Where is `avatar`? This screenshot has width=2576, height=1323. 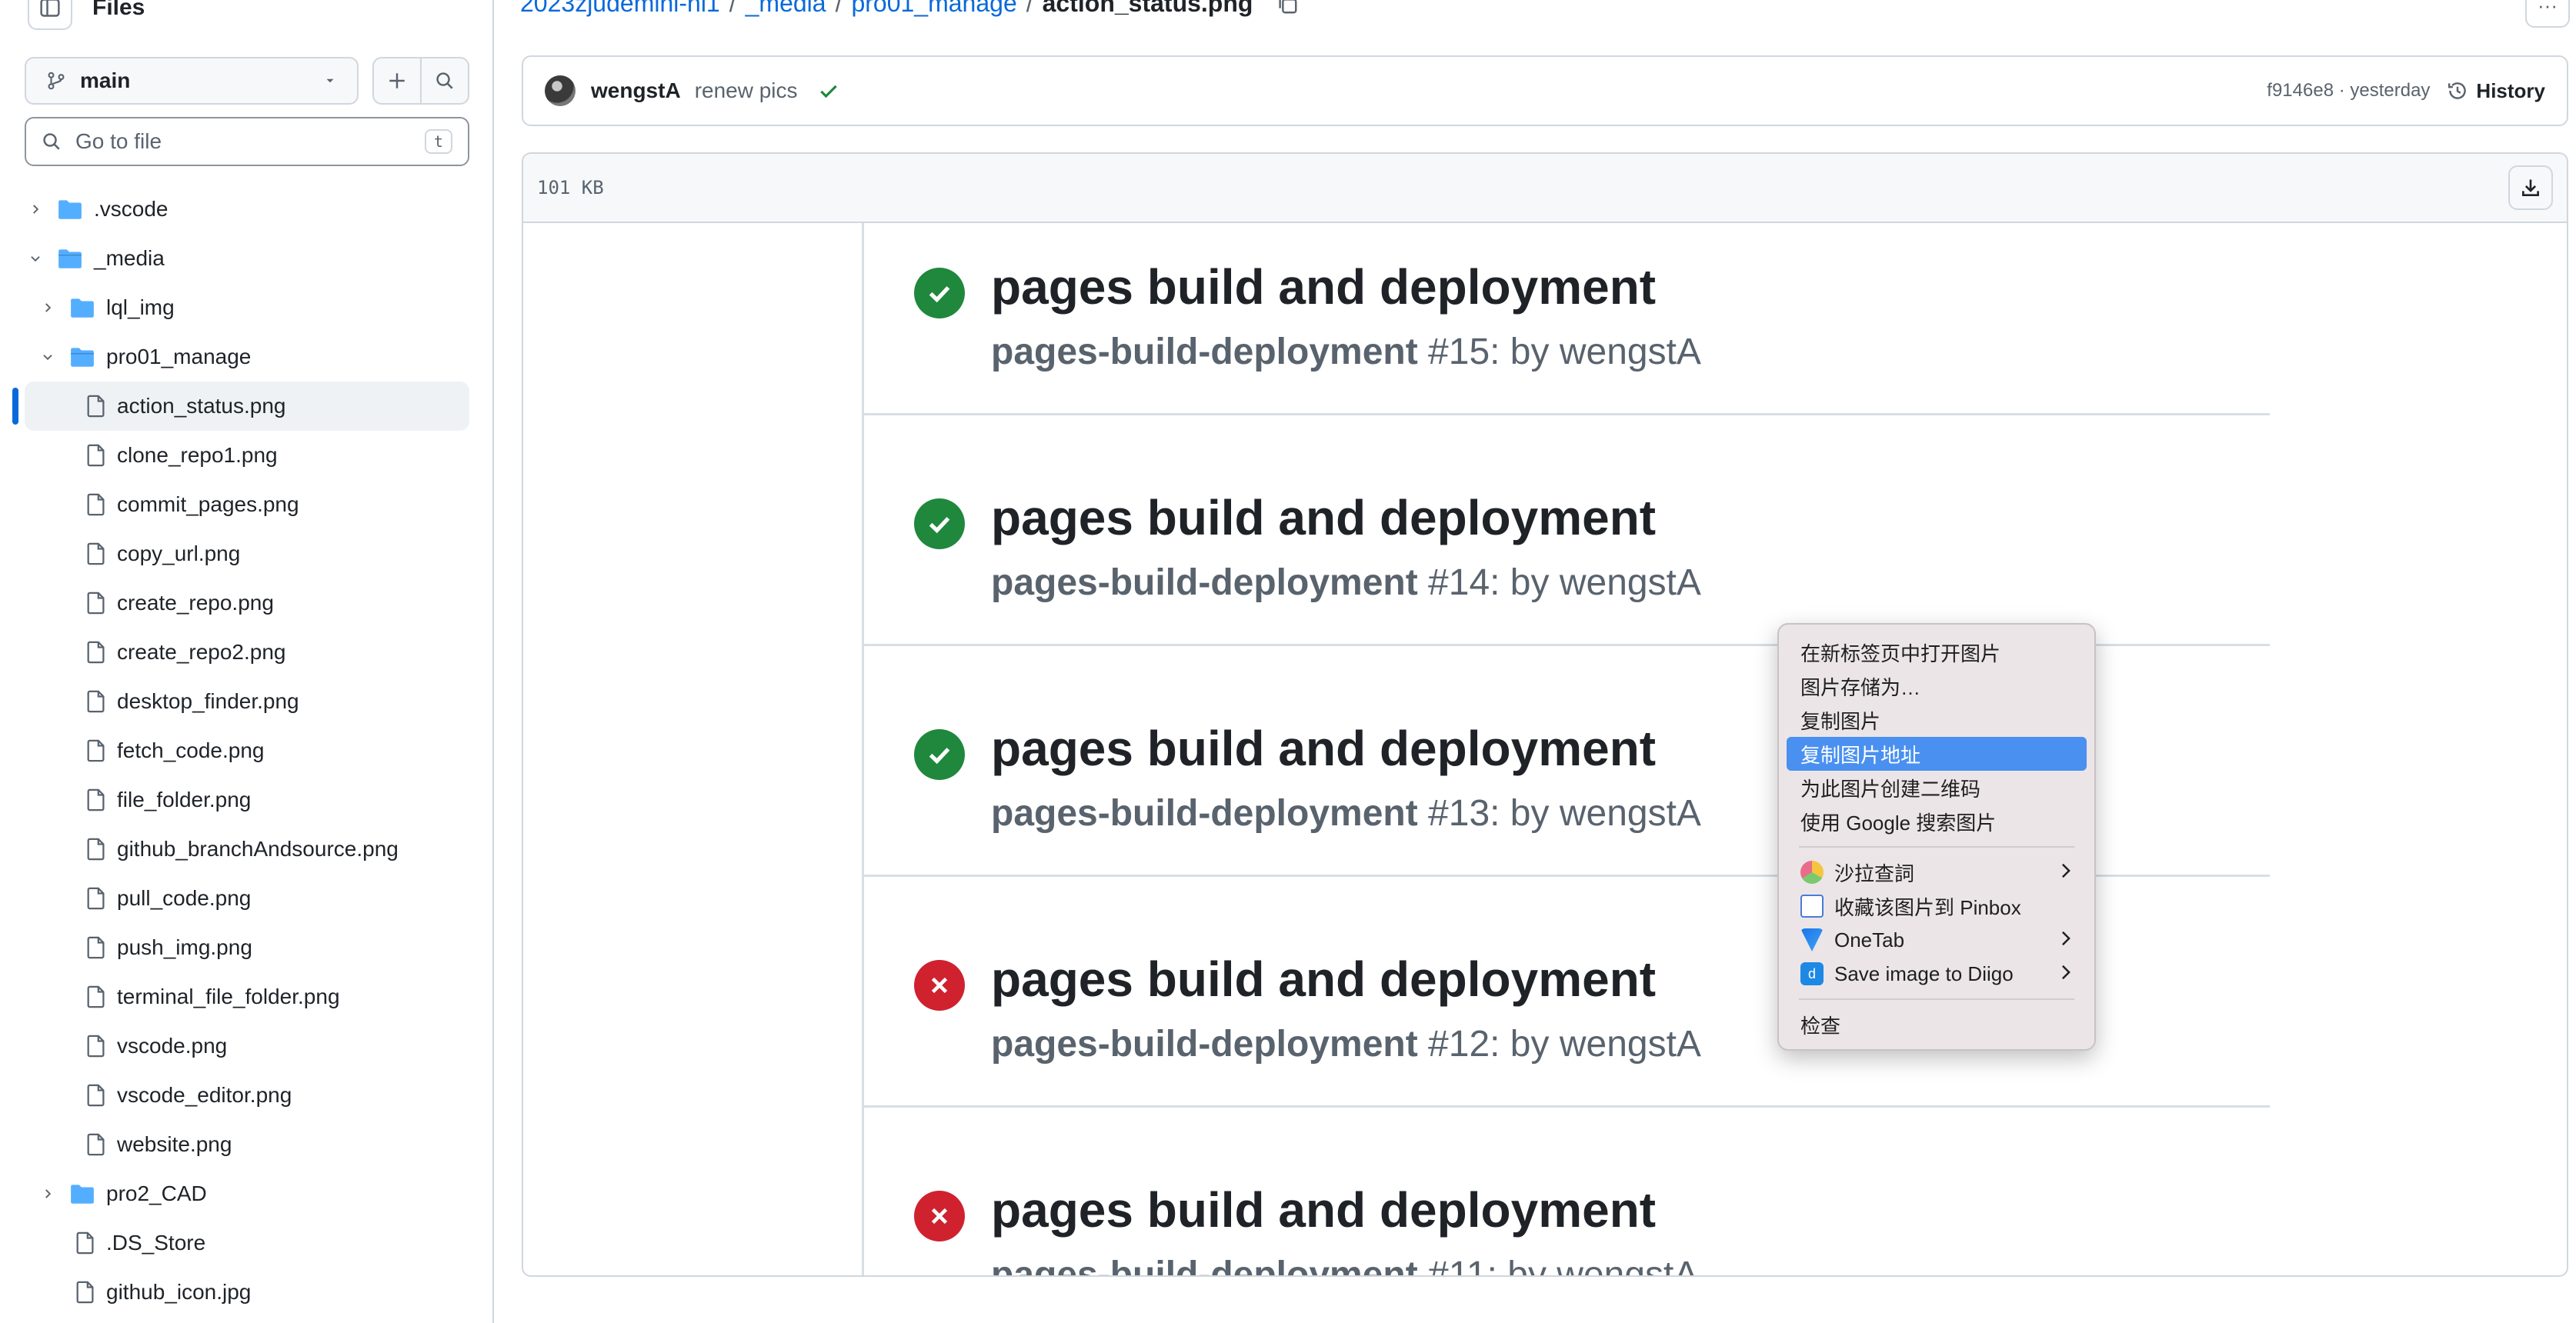
avatar is located at coordinates (561, 91).